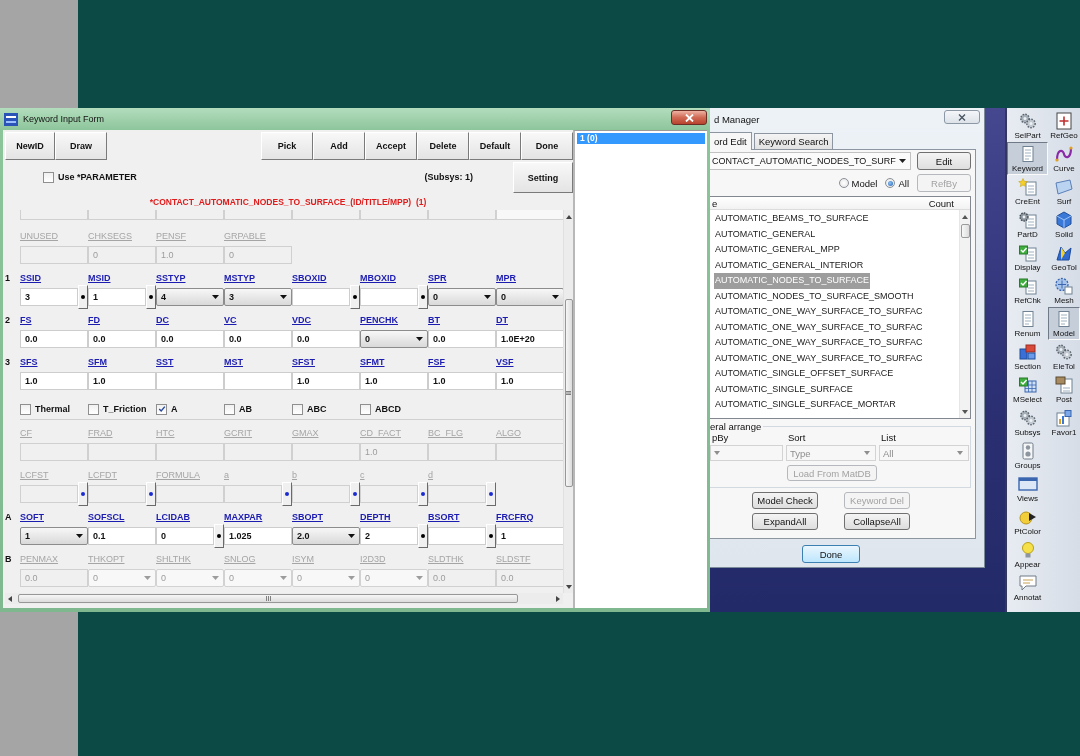  Describe the element at coordinates (944, 161) in the screenshot. I see `edit-button: Edit` at that location.